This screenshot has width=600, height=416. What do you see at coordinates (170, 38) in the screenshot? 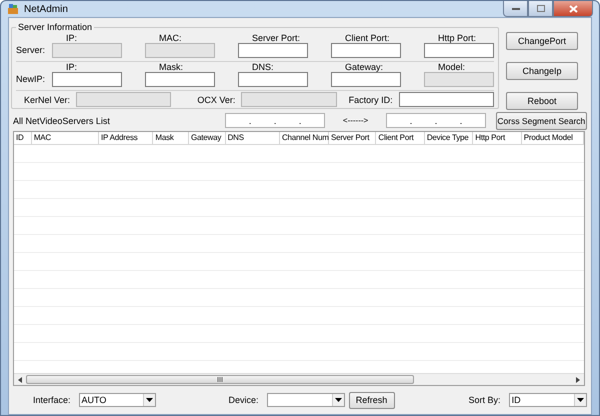
I see `field-label: MAC:` at bounding box center [170, 38].